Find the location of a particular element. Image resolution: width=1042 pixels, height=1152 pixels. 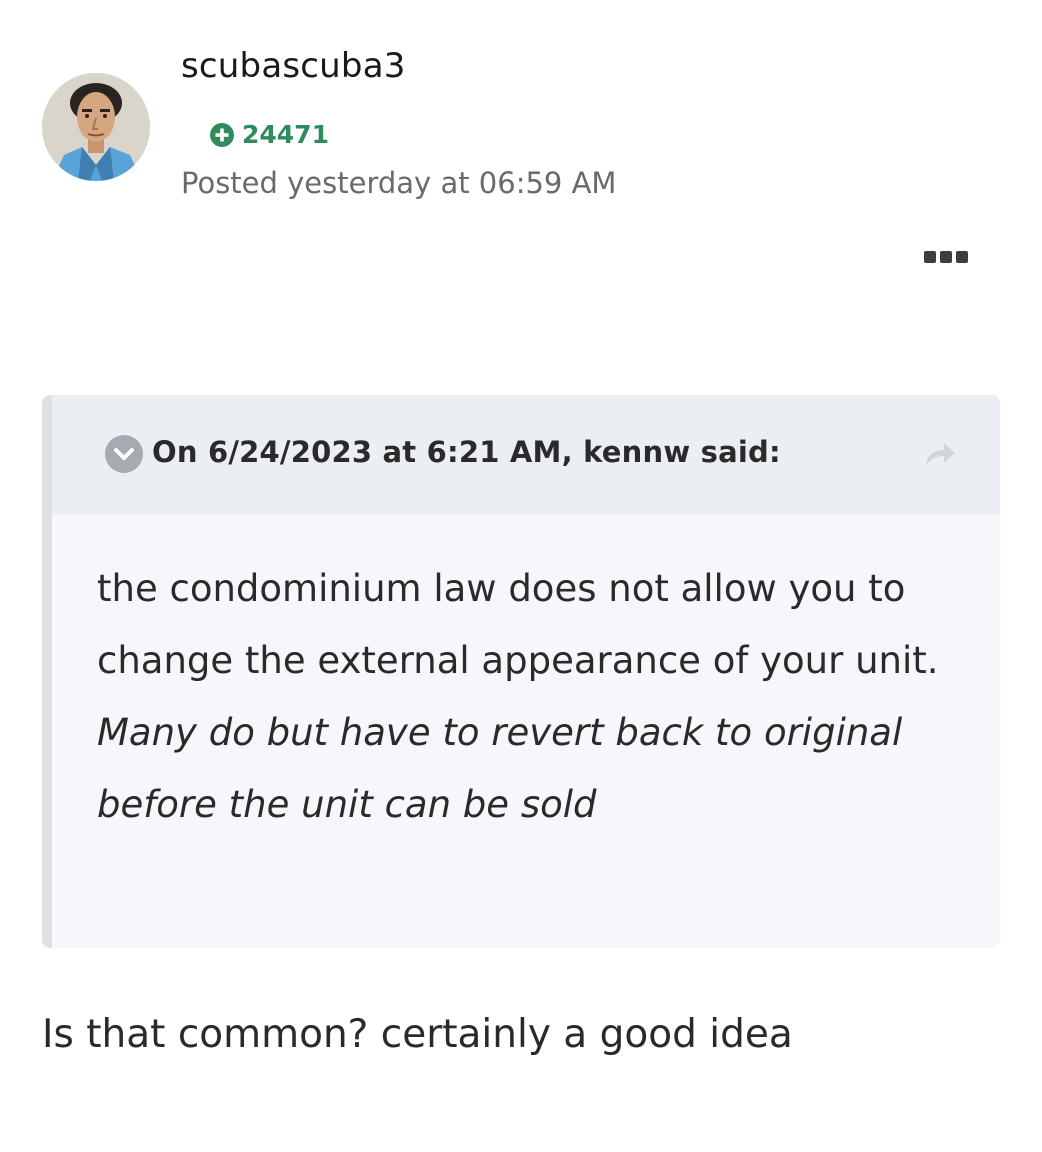

post-timestamp: Posted yesterday at 06:59 AM is located at coordinates (398, 183).